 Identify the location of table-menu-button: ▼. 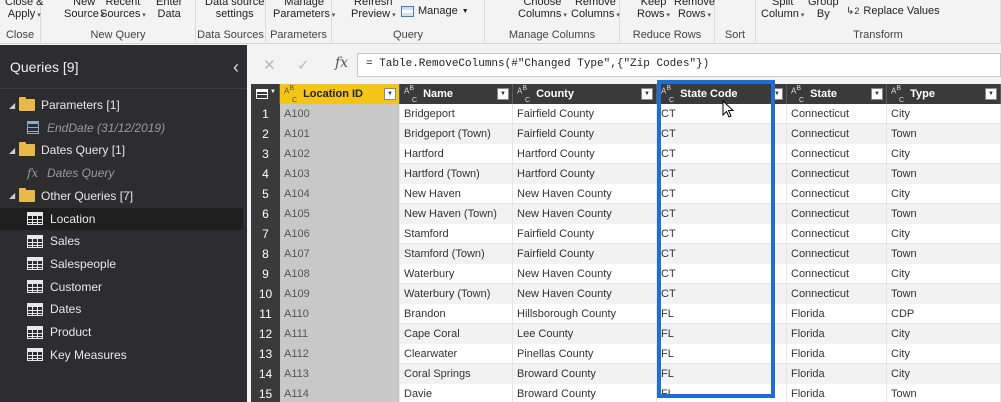
(265, 94).